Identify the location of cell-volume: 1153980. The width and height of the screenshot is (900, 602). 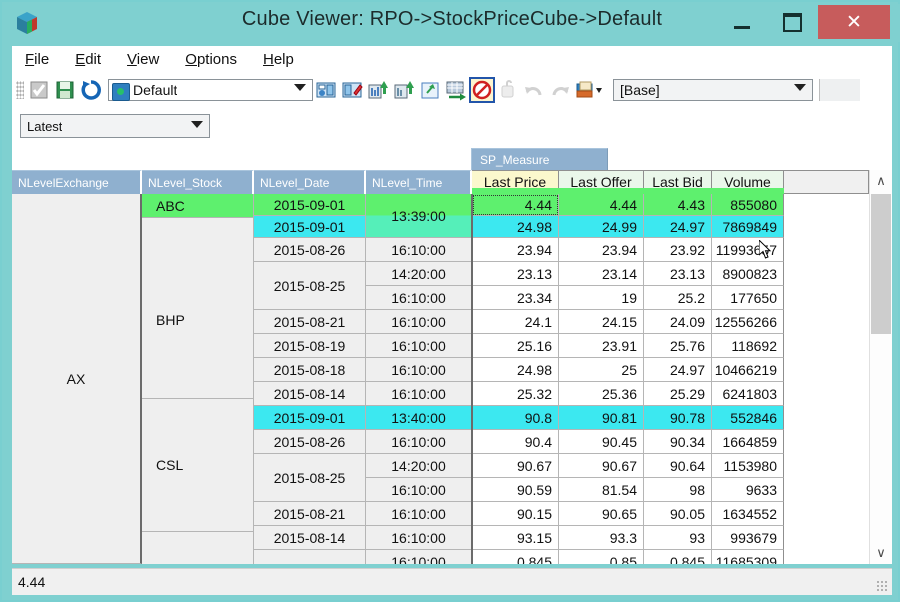
(748, 466).